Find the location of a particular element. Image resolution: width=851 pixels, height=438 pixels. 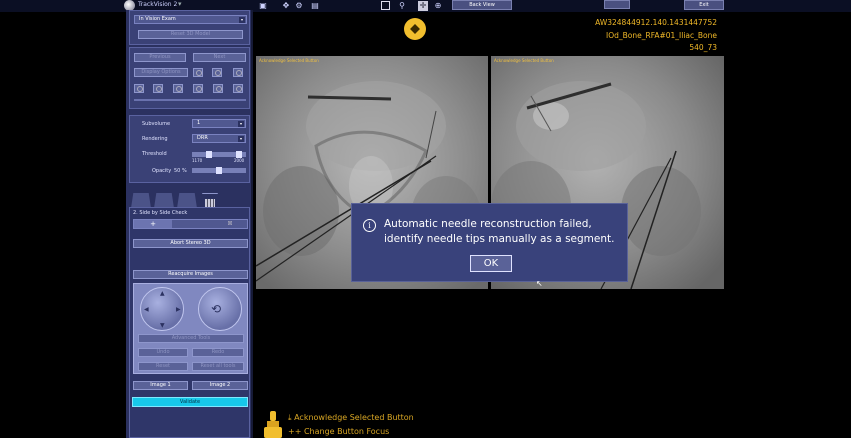

reacquire-images-button: Reacquire Images is located at coordinates (190, 274).